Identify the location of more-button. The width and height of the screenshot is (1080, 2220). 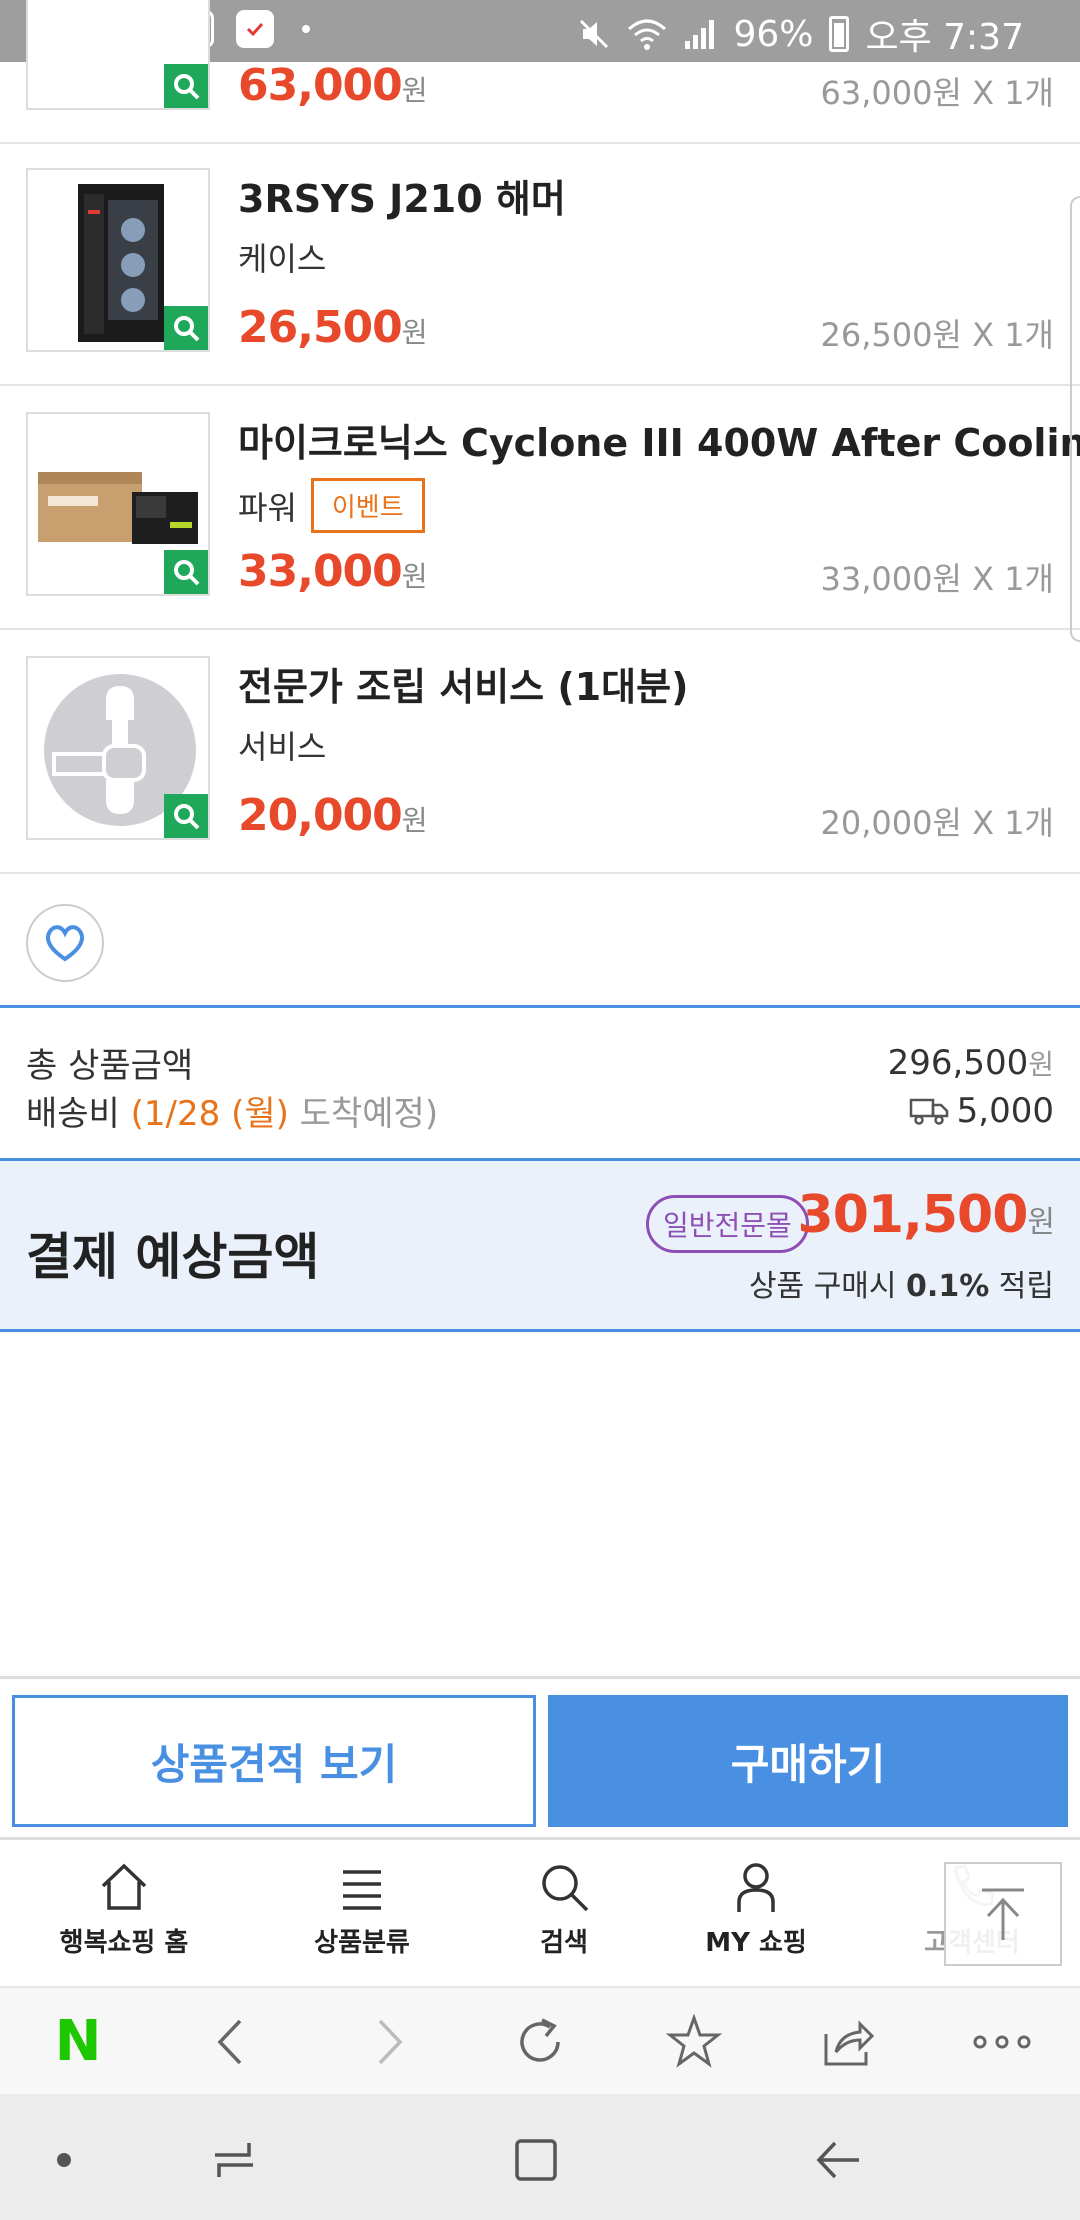
(1002, 2042).